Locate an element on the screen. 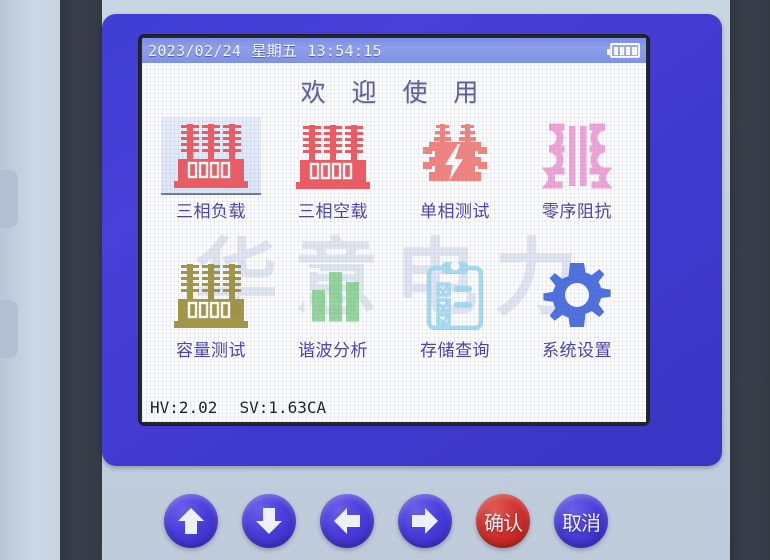  menu-item-label: 容量测试 is located at coordinates (211, 350).